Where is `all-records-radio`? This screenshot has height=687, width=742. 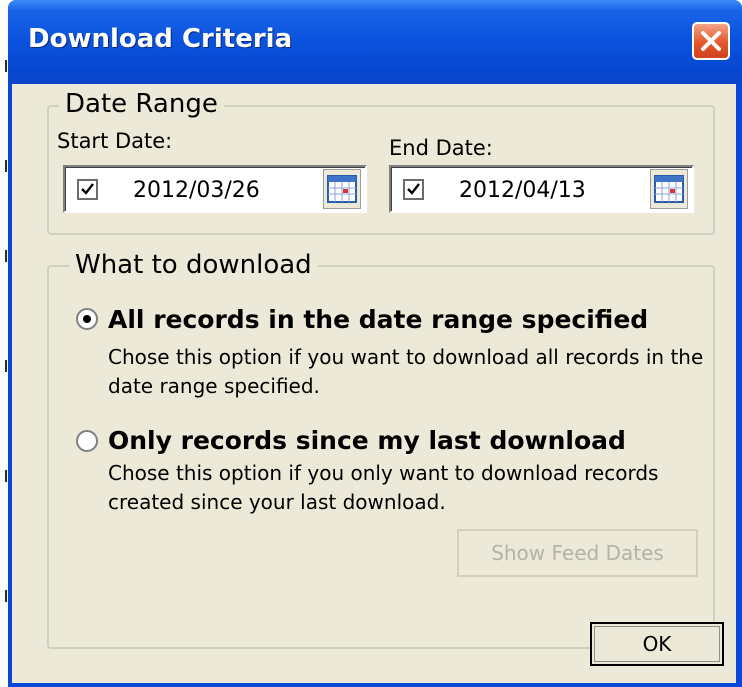 all-records-radio is located at coordinates (87, 319).